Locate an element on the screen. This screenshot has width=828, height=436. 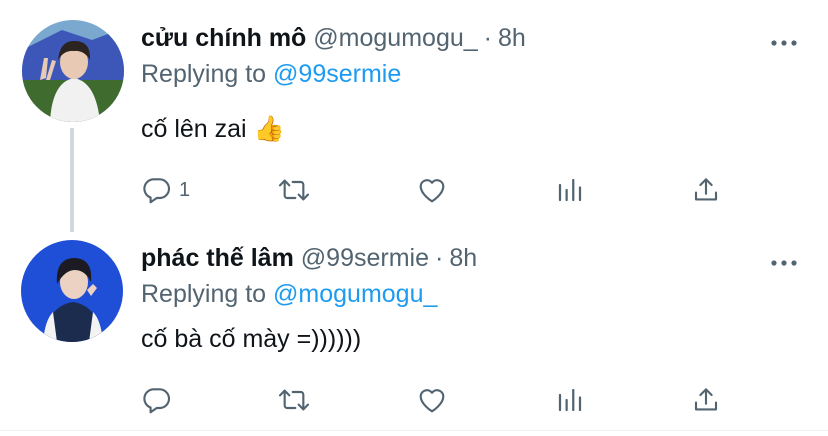
replying-to: Replying to @99sermie is located at coordinates (271, 74).